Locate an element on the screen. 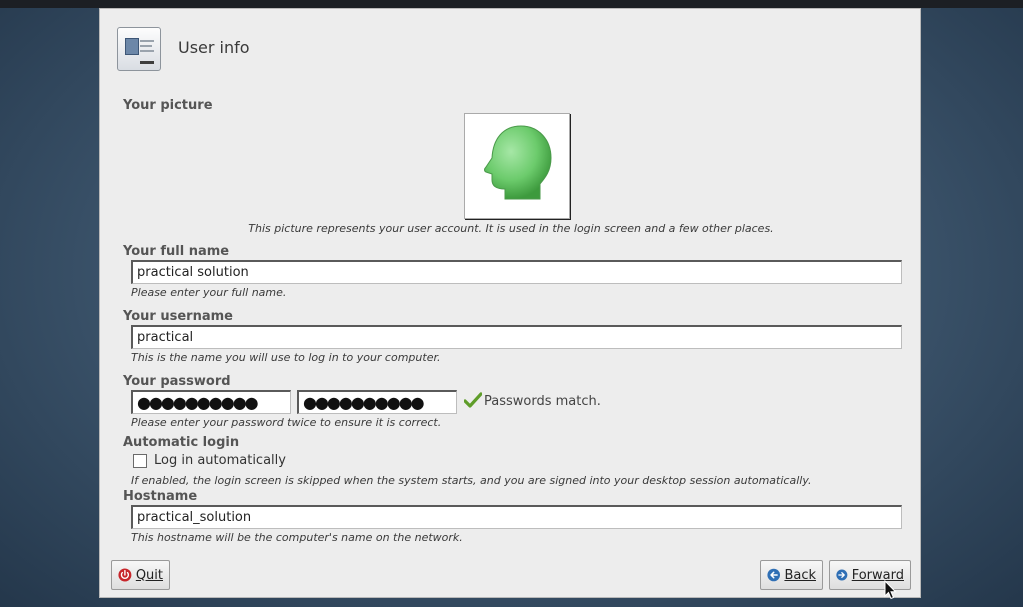 This screenshot has width=1023, height=607. back-button: Back is located at coordinates (791, 575).